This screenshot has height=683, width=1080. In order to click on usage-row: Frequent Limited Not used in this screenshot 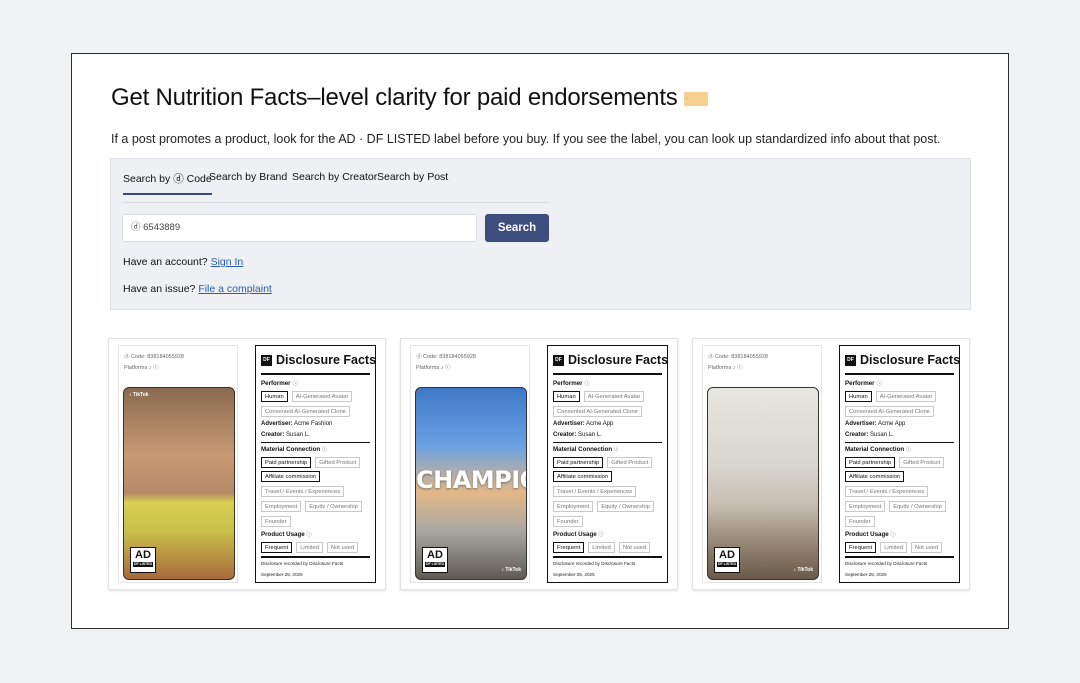, I will do `click(894, 547)`.